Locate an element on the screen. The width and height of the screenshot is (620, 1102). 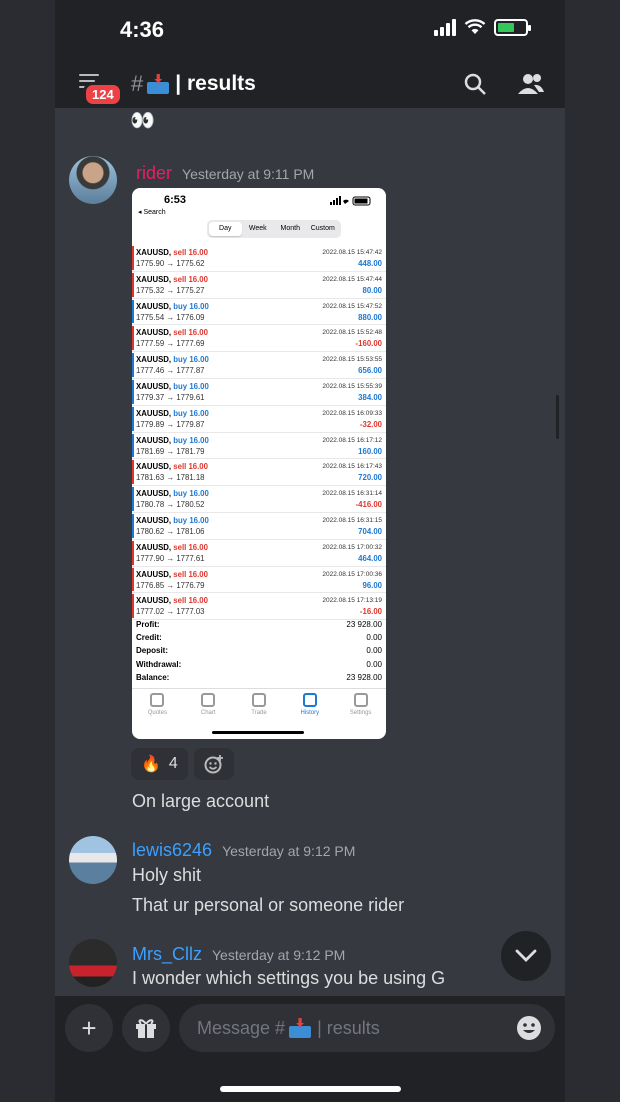
attach-button: + is located at coordinates (89, 1028).